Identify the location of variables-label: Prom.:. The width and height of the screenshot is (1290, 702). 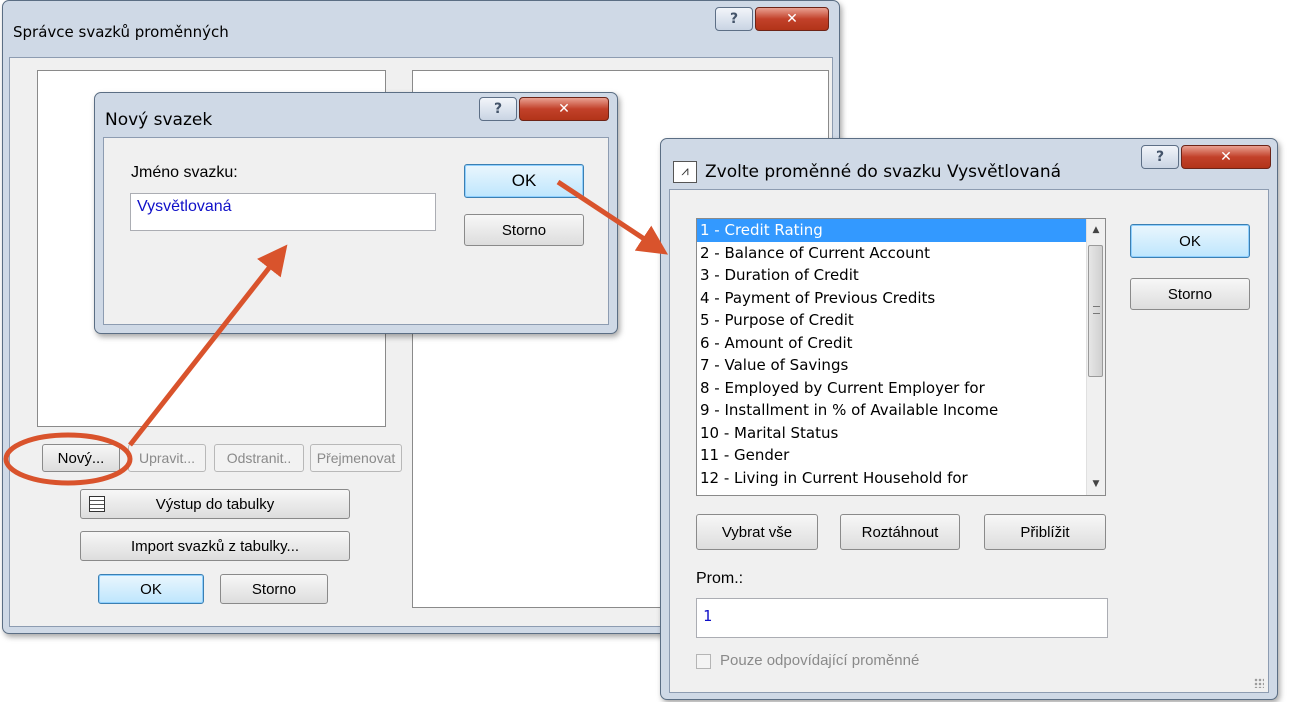
(720, 578).